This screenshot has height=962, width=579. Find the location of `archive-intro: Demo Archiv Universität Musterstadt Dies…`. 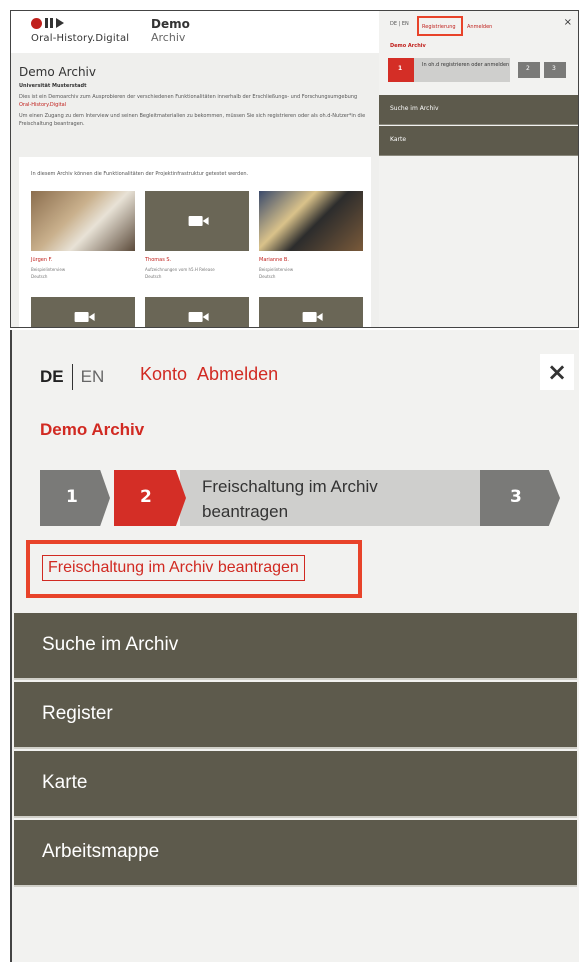

archive-intro: Demo Archiv Universität Musterstadt Dies… is located at coordinates (195, 98).